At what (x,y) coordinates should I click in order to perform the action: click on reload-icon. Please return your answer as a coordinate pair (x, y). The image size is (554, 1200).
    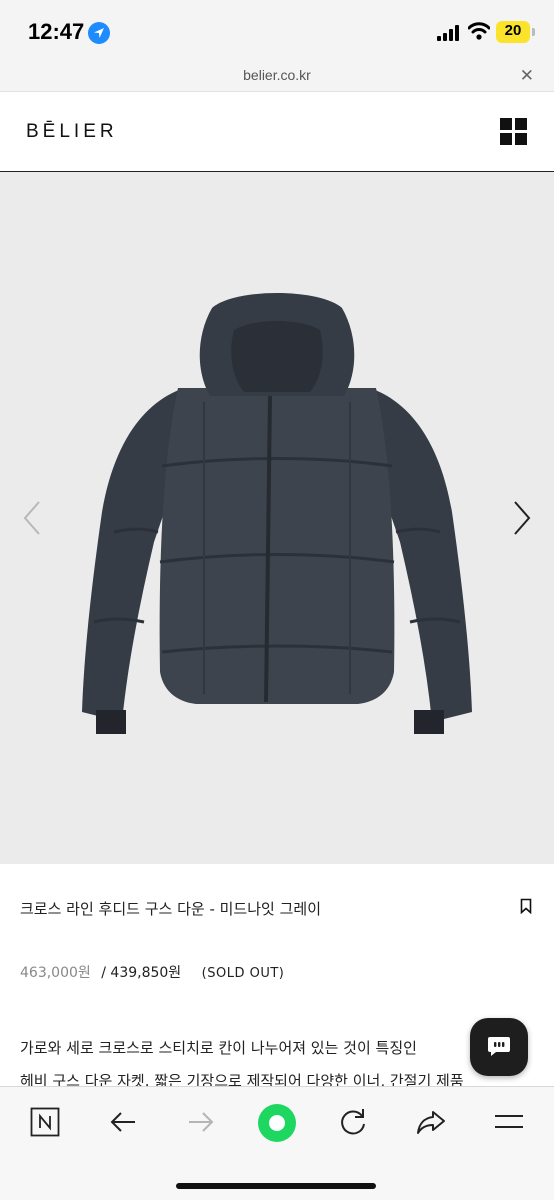
    Looking at the image, I should click on (353, 1124).